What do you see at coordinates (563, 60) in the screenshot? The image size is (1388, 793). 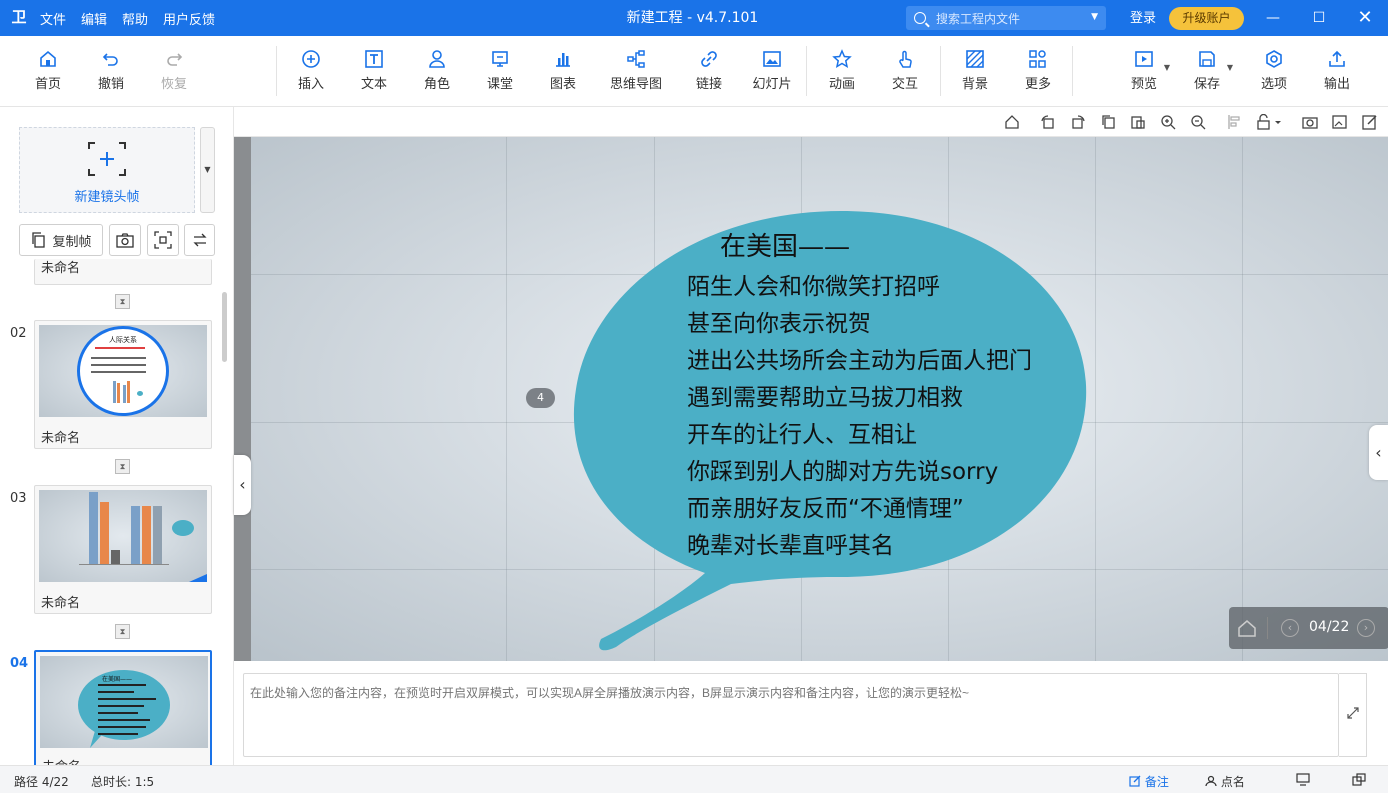 I see `bar-chart-icon` at bounding box center [563, 60].